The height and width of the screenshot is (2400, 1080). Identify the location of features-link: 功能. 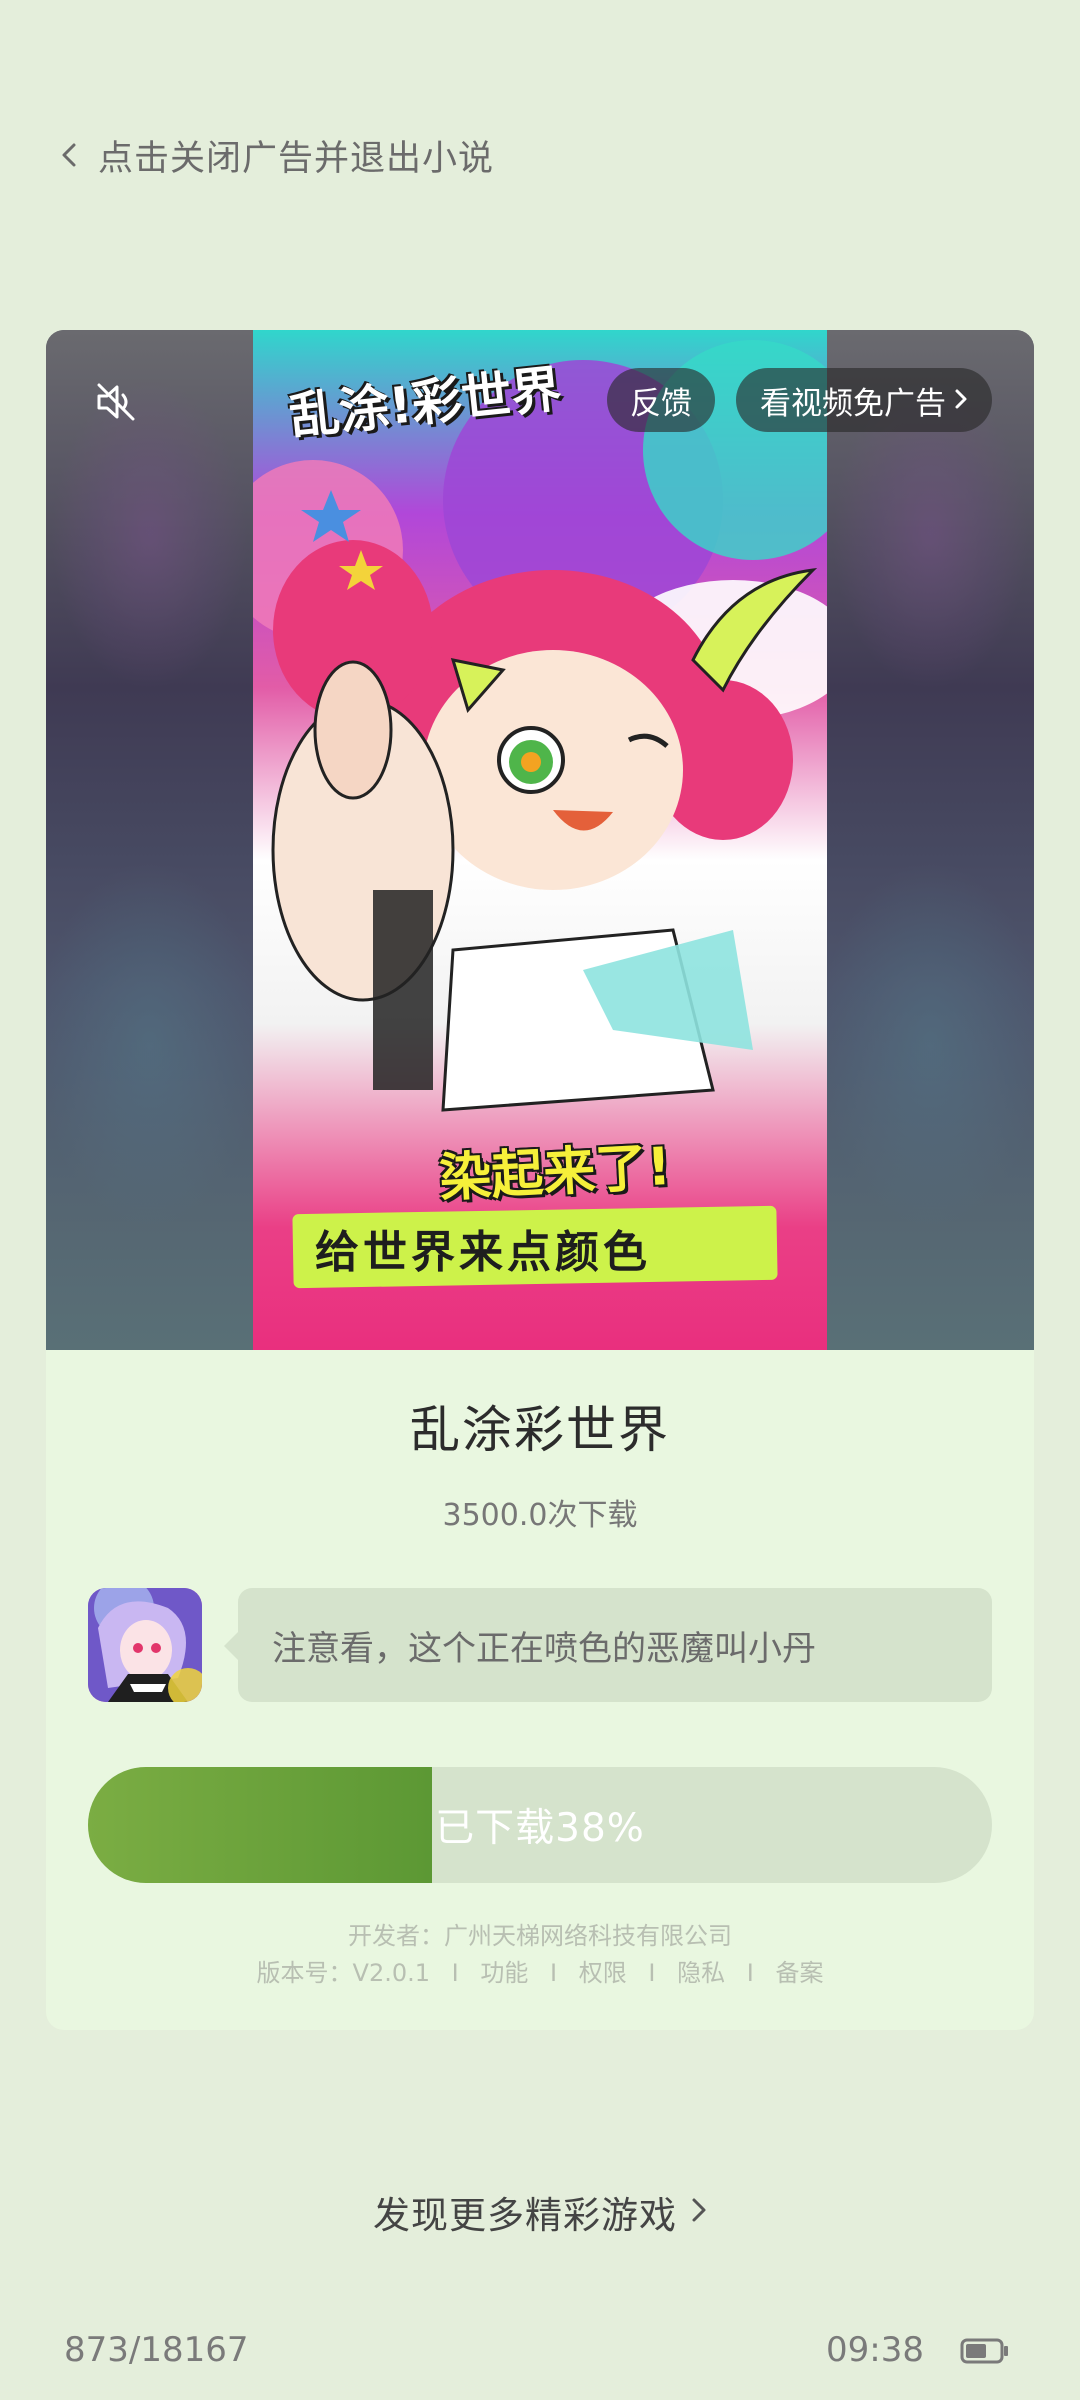
(504, 1973).